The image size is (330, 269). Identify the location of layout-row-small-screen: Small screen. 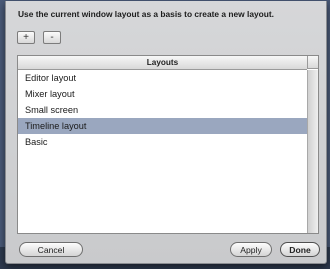
(162, 110).